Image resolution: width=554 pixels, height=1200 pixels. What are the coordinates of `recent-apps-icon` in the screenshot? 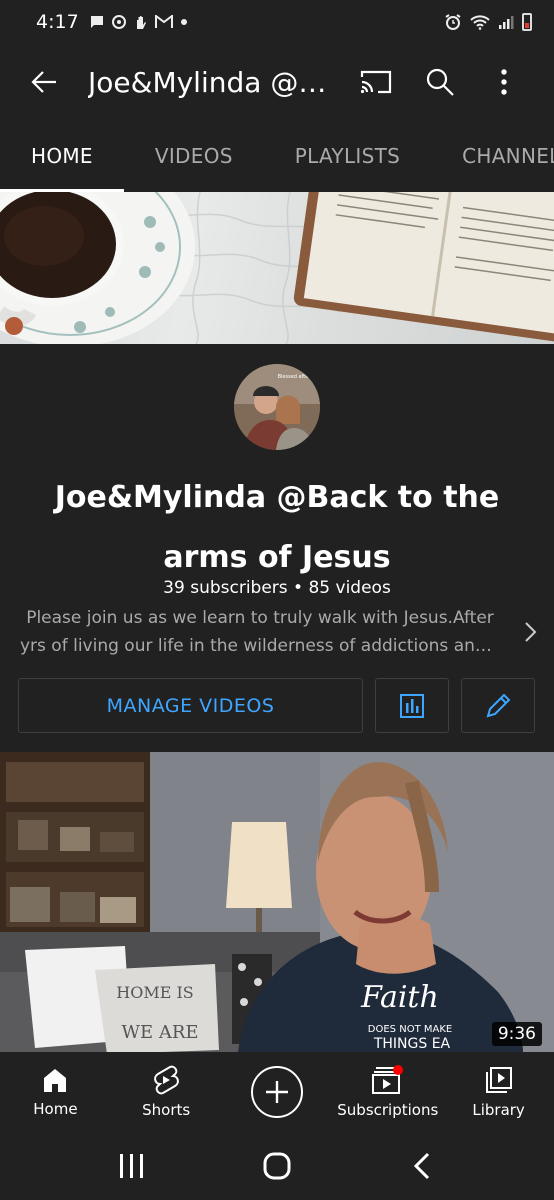 It's located at (132, 1166).